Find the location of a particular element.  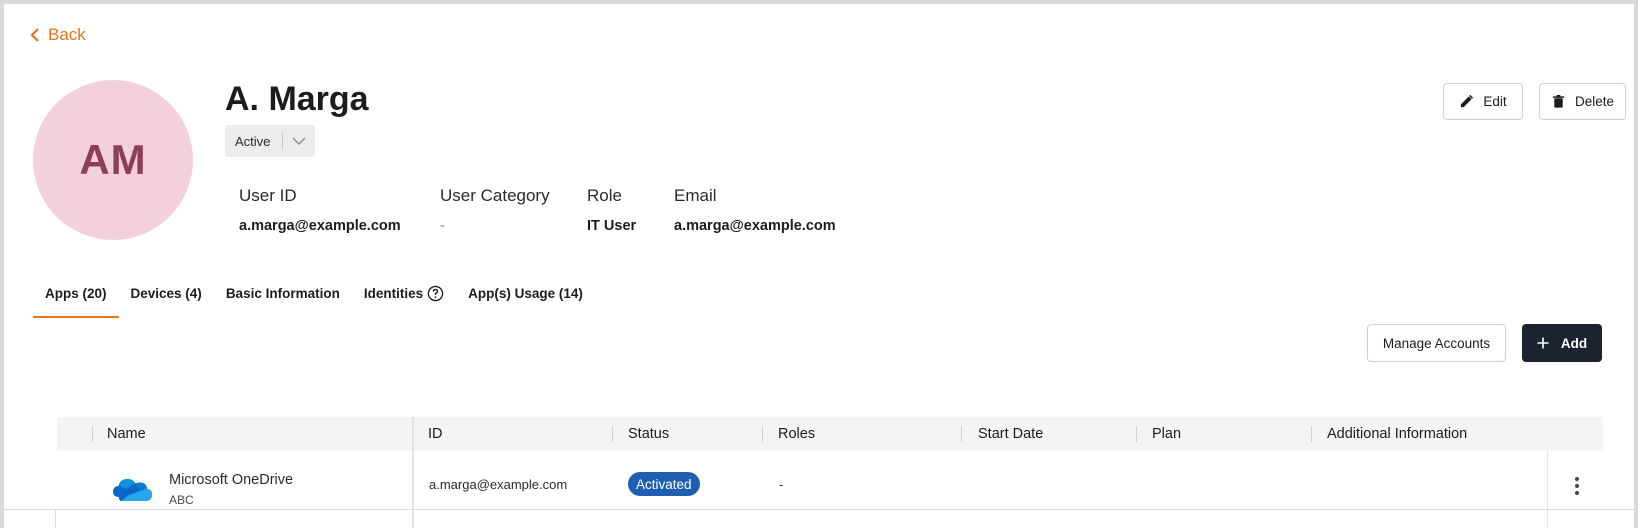

tab-devices: Devices (4) is located at coordinates (166, 300).